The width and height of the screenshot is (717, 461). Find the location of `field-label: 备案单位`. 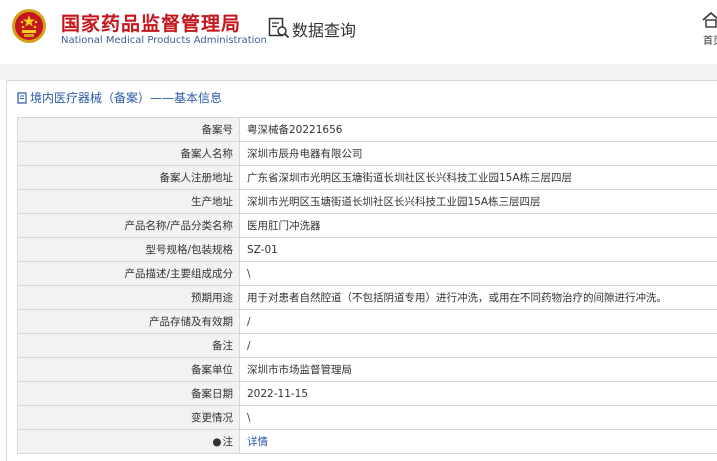

field-label: 备案单位 is located at coordinates (129, 370).